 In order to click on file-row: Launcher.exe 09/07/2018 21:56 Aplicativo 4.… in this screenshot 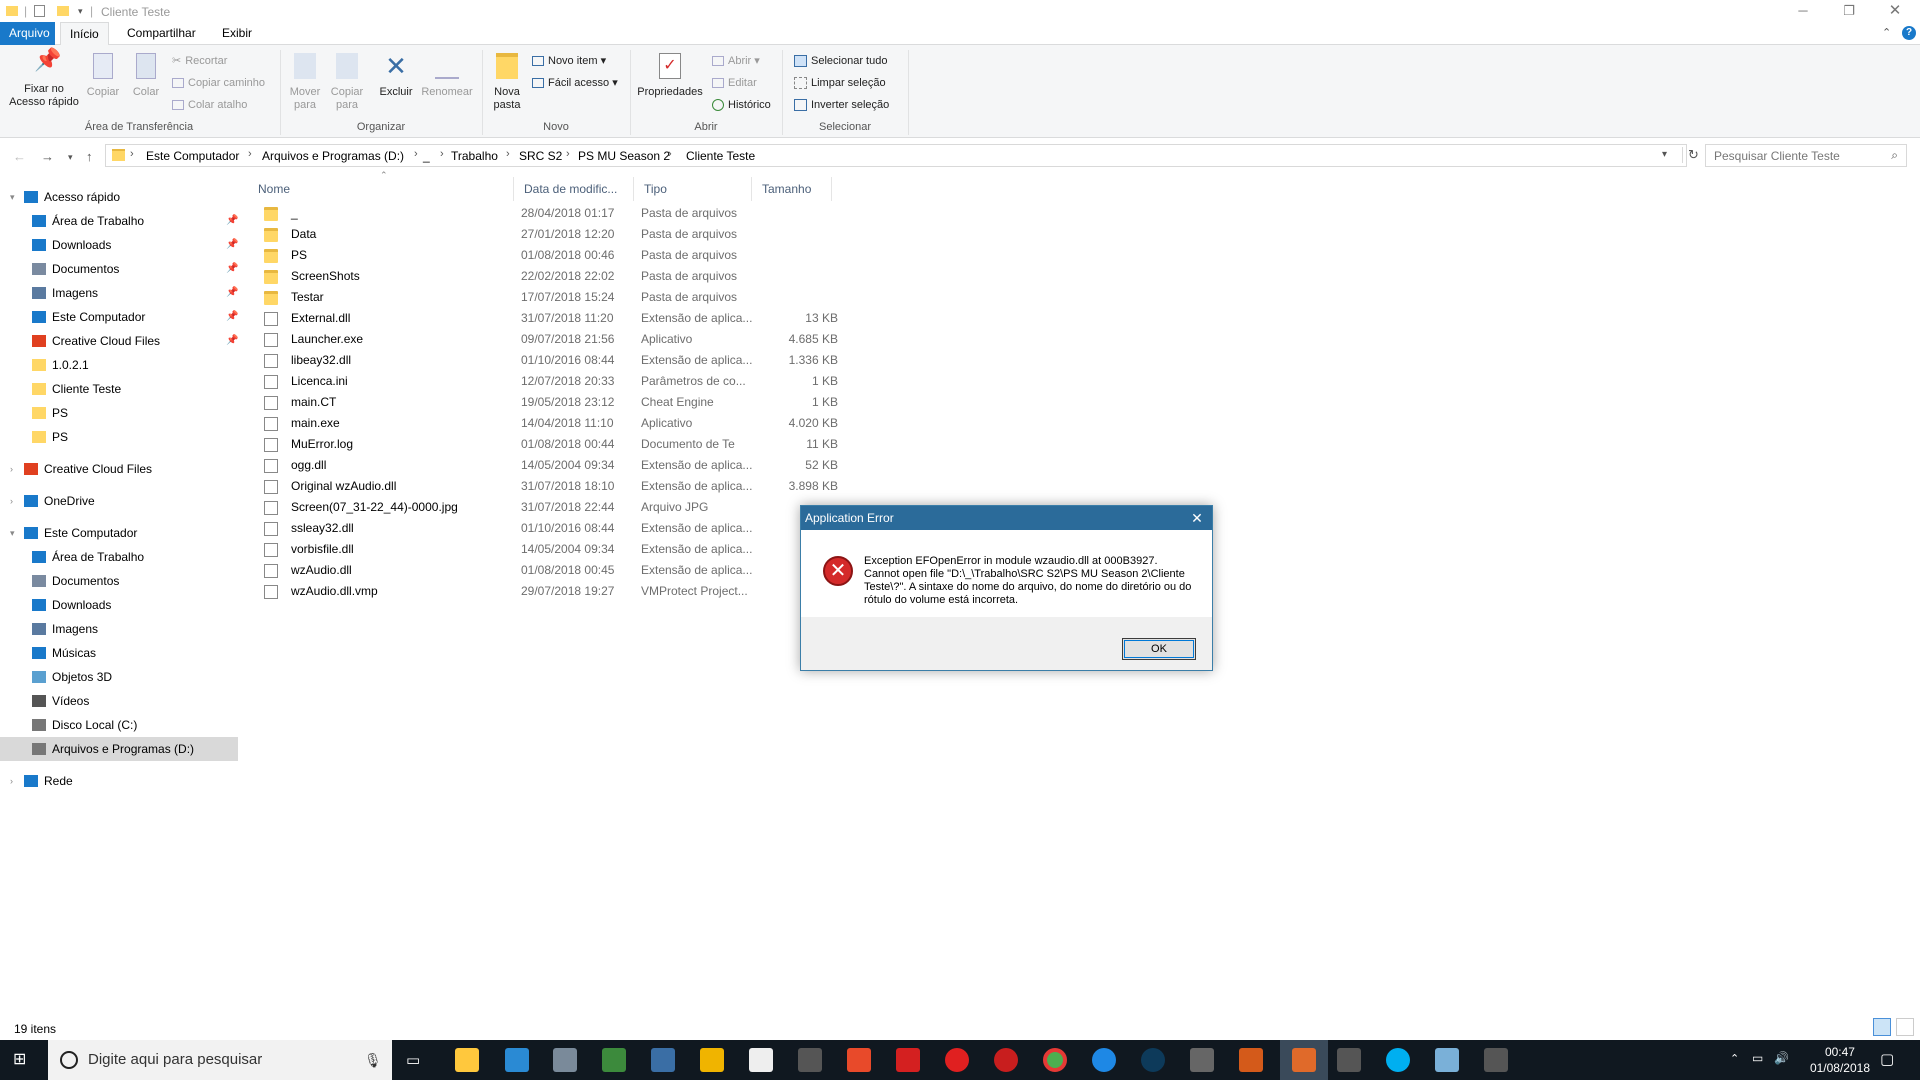, I will do `click(758, 339)`.